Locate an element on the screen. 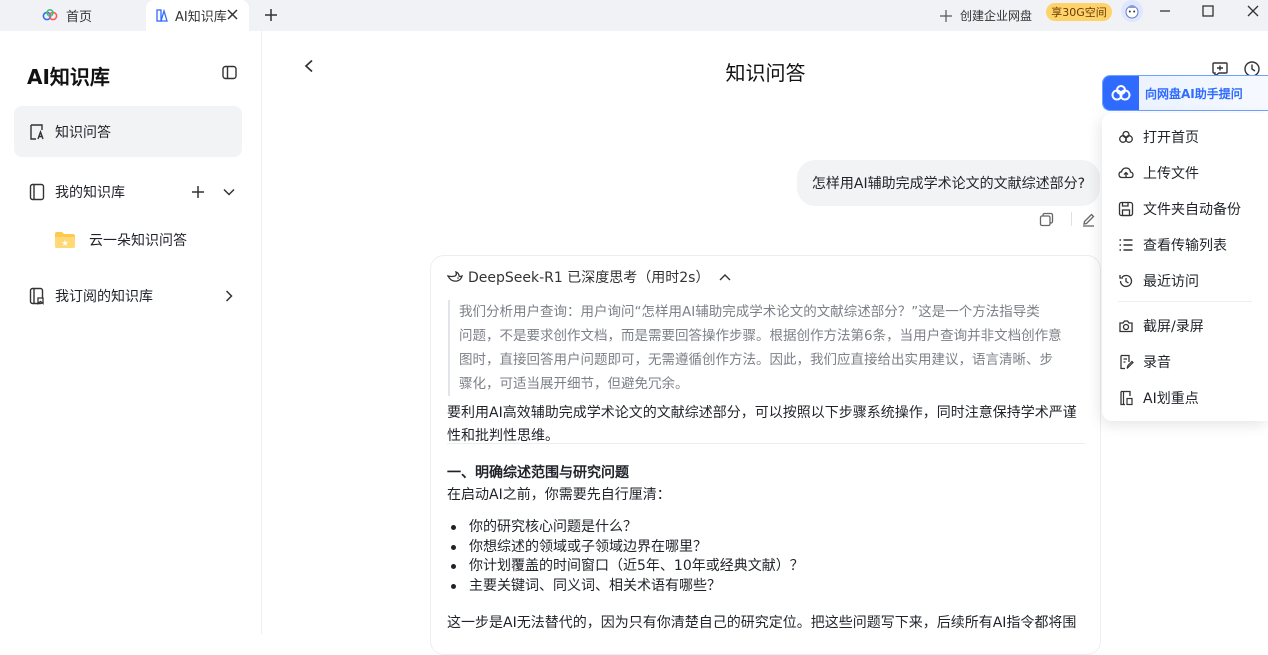 This screenshot has width=1268, height=655. sidebar-subitem-label: 云一朵知识问答 is located at coordinates (138, 241).